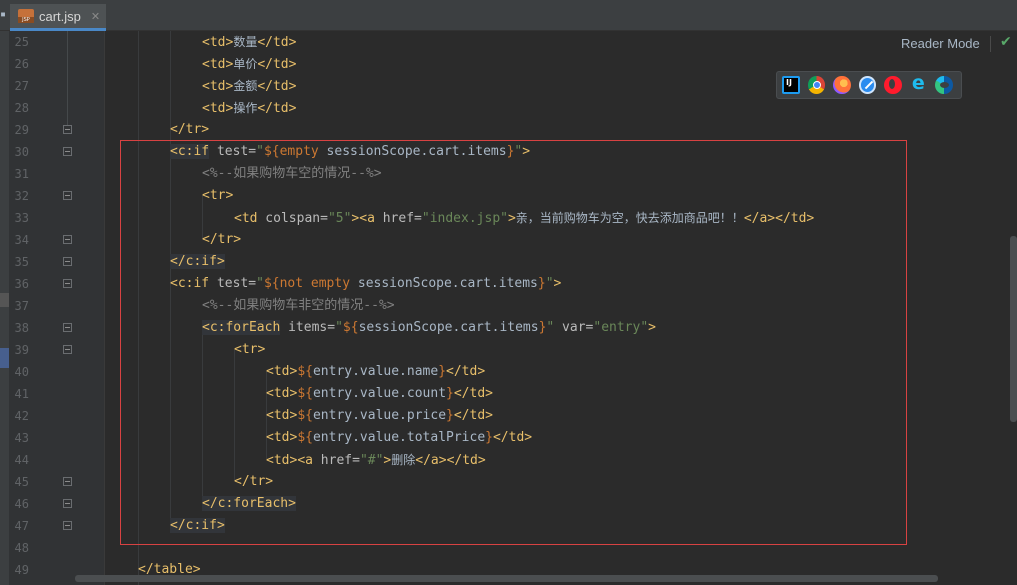  I want to click on attribute-value: "index.jsp", so click(464, 218).